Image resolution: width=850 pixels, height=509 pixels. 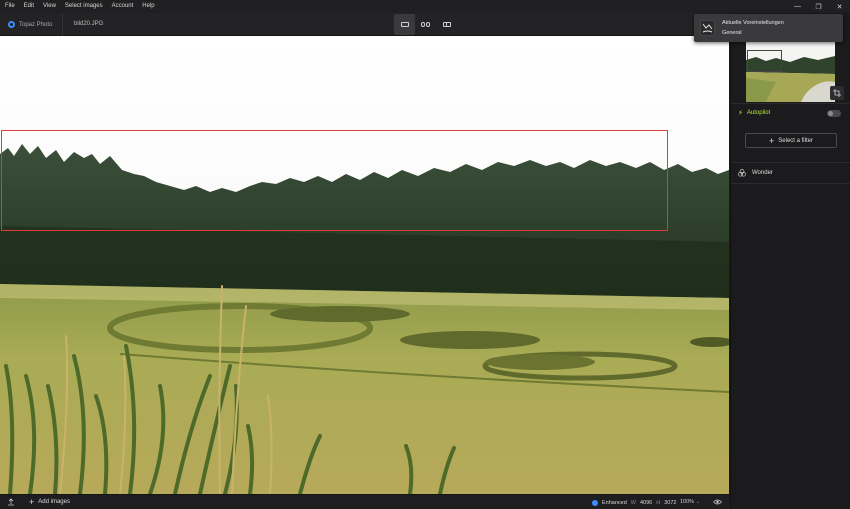 I want to click on preset-icon, so click(x=707, y=28).